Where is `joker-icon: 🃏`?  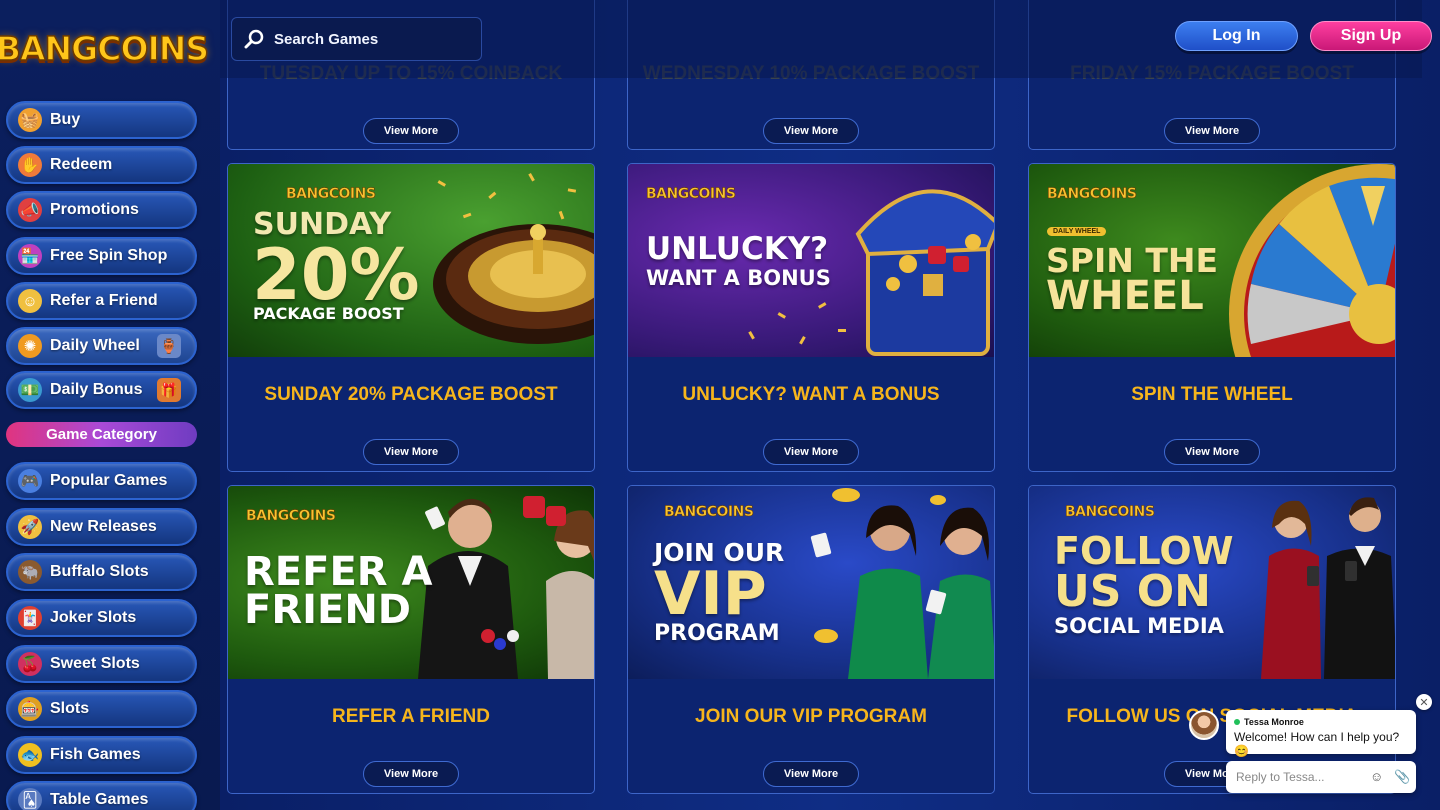 joker-icon: 🃏 is located at coordinates (30, 618).